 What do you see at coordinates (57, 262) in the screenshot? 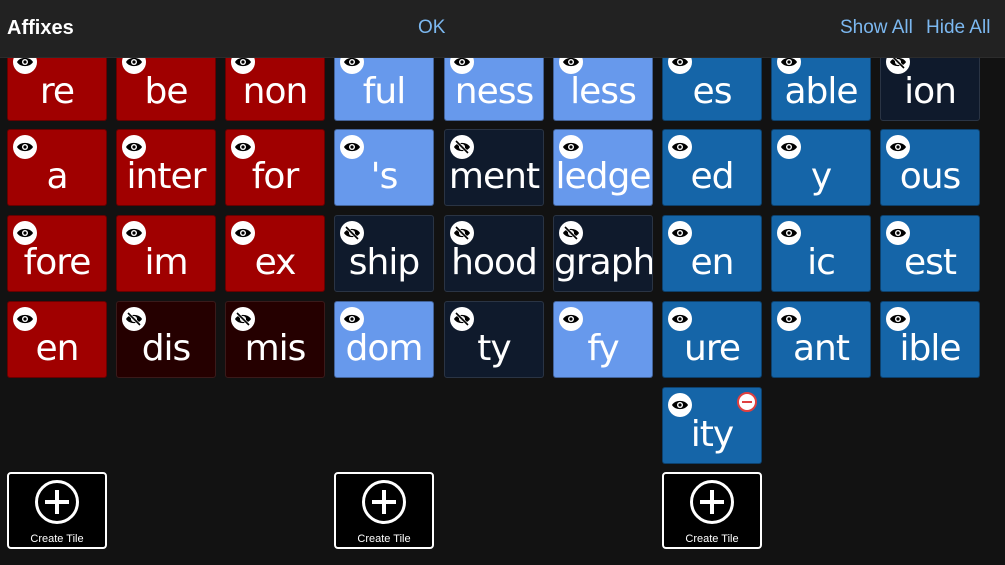
I see `tile-label: fore` at bounding box center [57, 262].